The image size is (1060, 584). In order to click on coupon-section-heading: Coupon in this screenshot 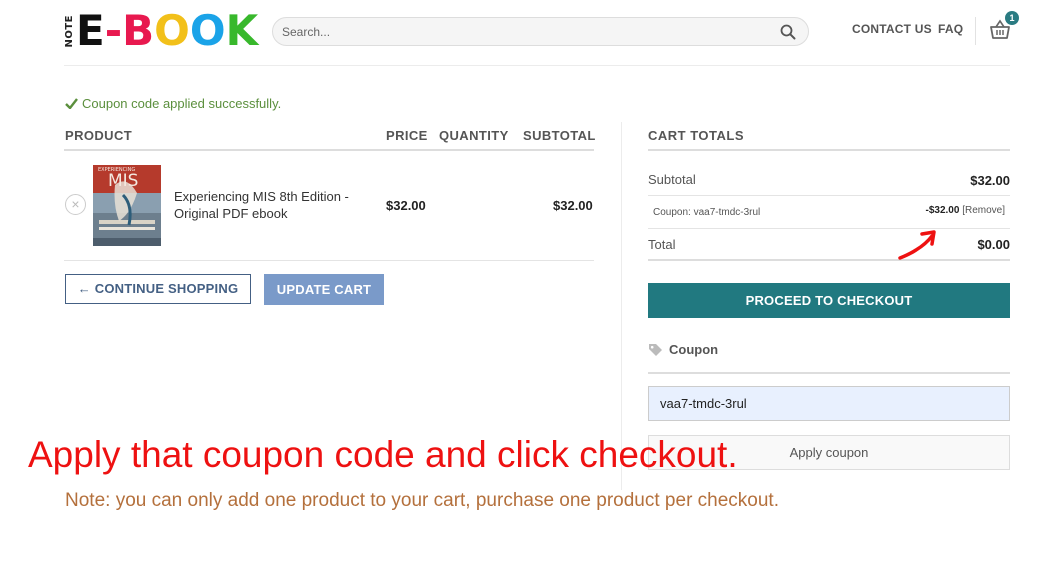, I will do `click(683, 349)`.